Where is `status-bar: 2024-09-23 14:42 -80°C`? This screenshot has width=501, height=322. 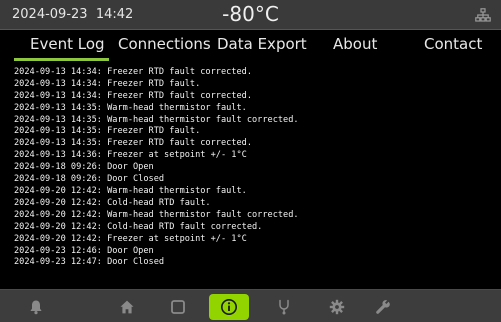 status-bar: 2024-09-23 14:42 -80°C is located at coordinates (250, 15).